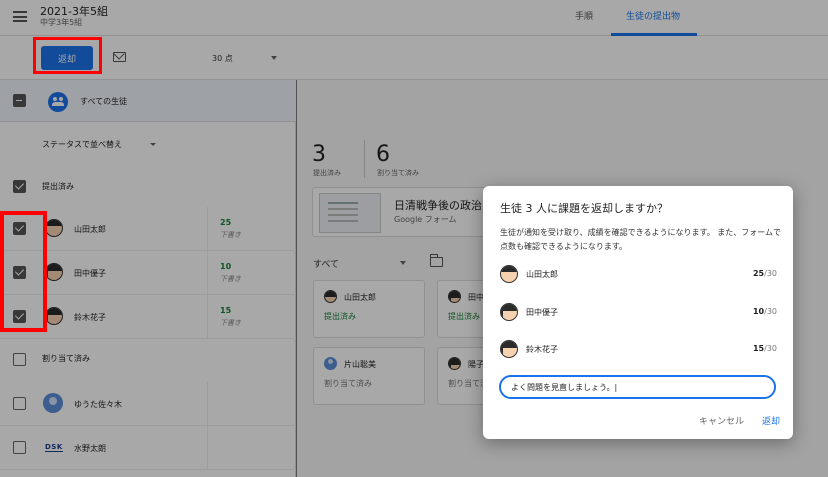 The width and height of the screenshot is (828, 477). Describe the element at coordinates (542, 312) in the screenshot. I see `dialog-student-name: 田中優子` at that location.